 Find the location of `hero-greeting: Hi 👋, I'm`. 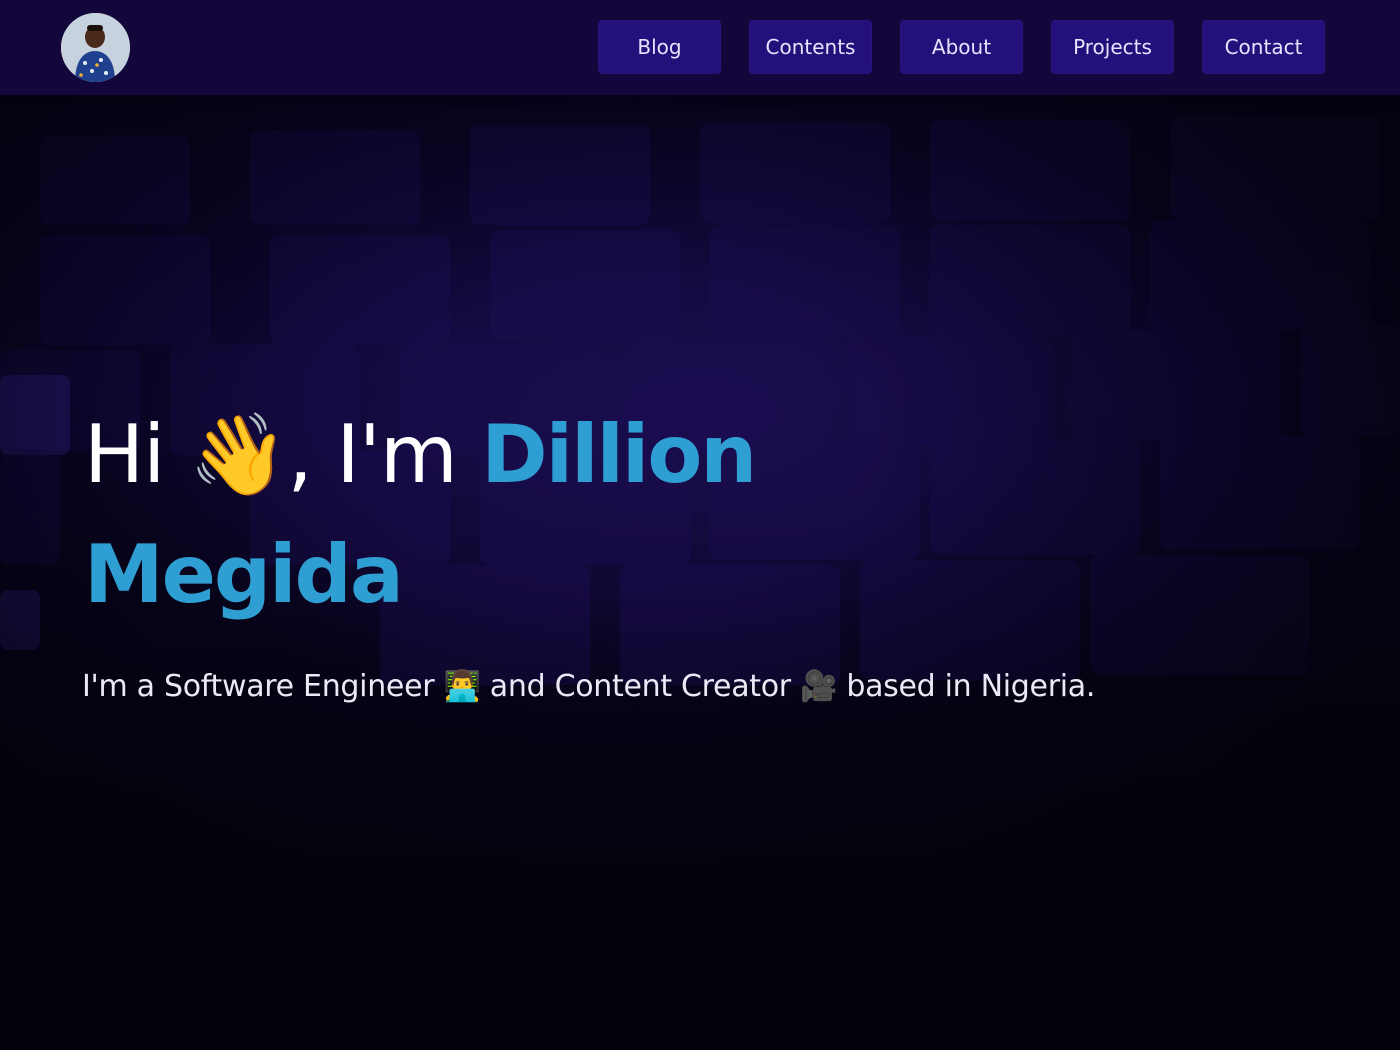

hero-greeting: Hi 👋, I'm is located at coordinates (283, 454).